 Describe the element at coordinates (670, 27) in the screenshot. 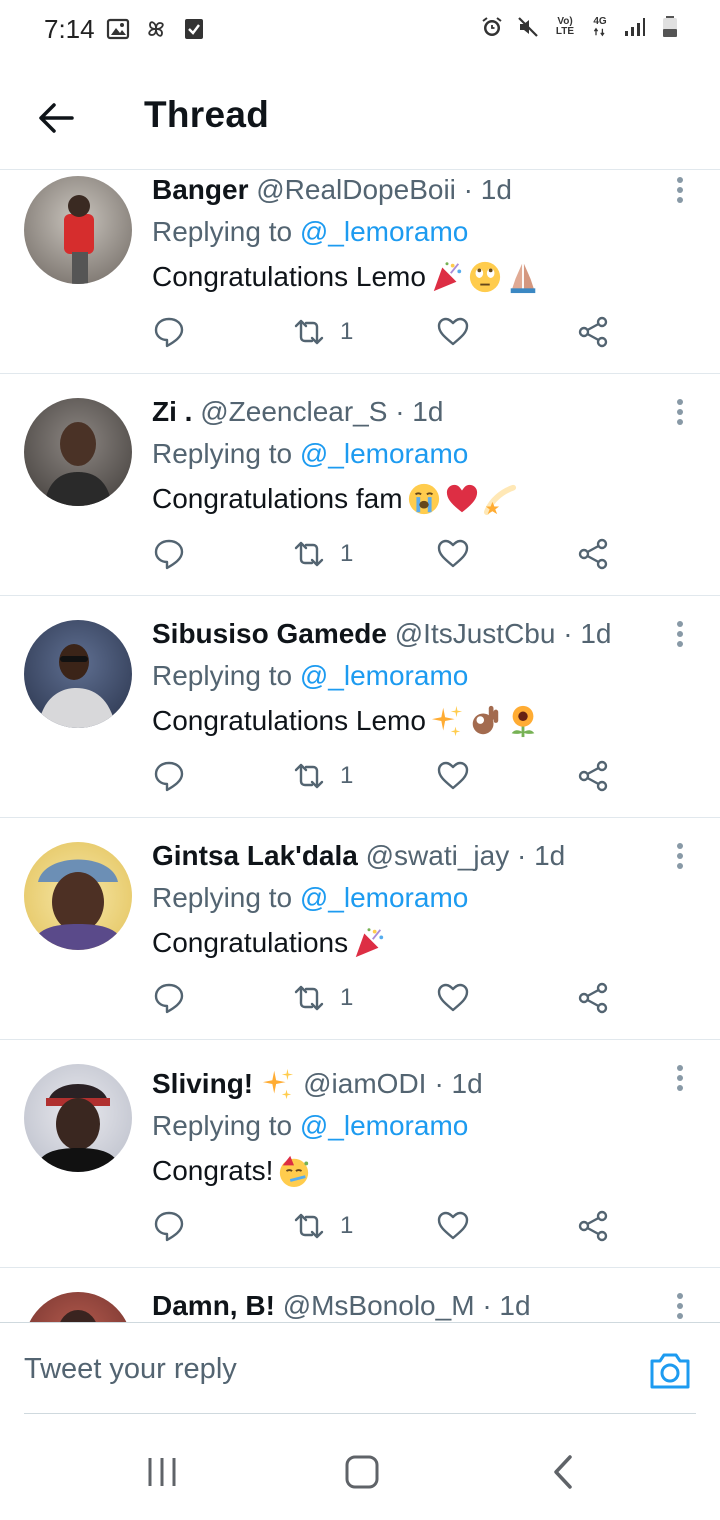

I see `battery-icon` at that location.